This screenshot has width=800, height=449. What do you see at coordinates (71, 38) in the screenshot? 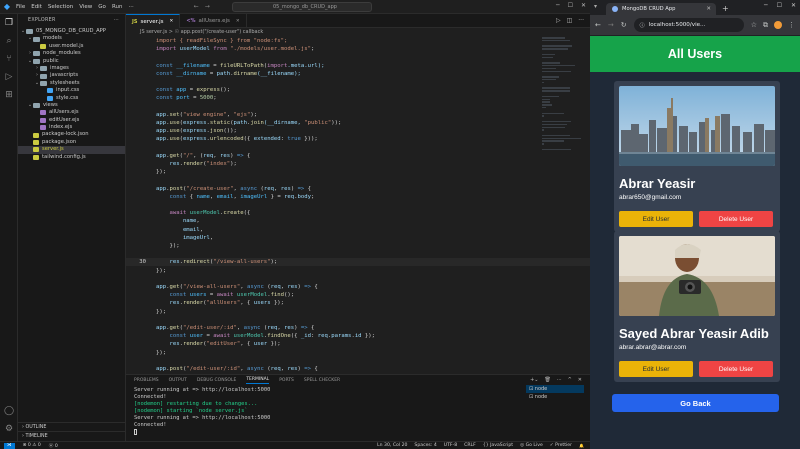
I see `file-tree-item: ⌄ models` at bounding box center [71, 38].